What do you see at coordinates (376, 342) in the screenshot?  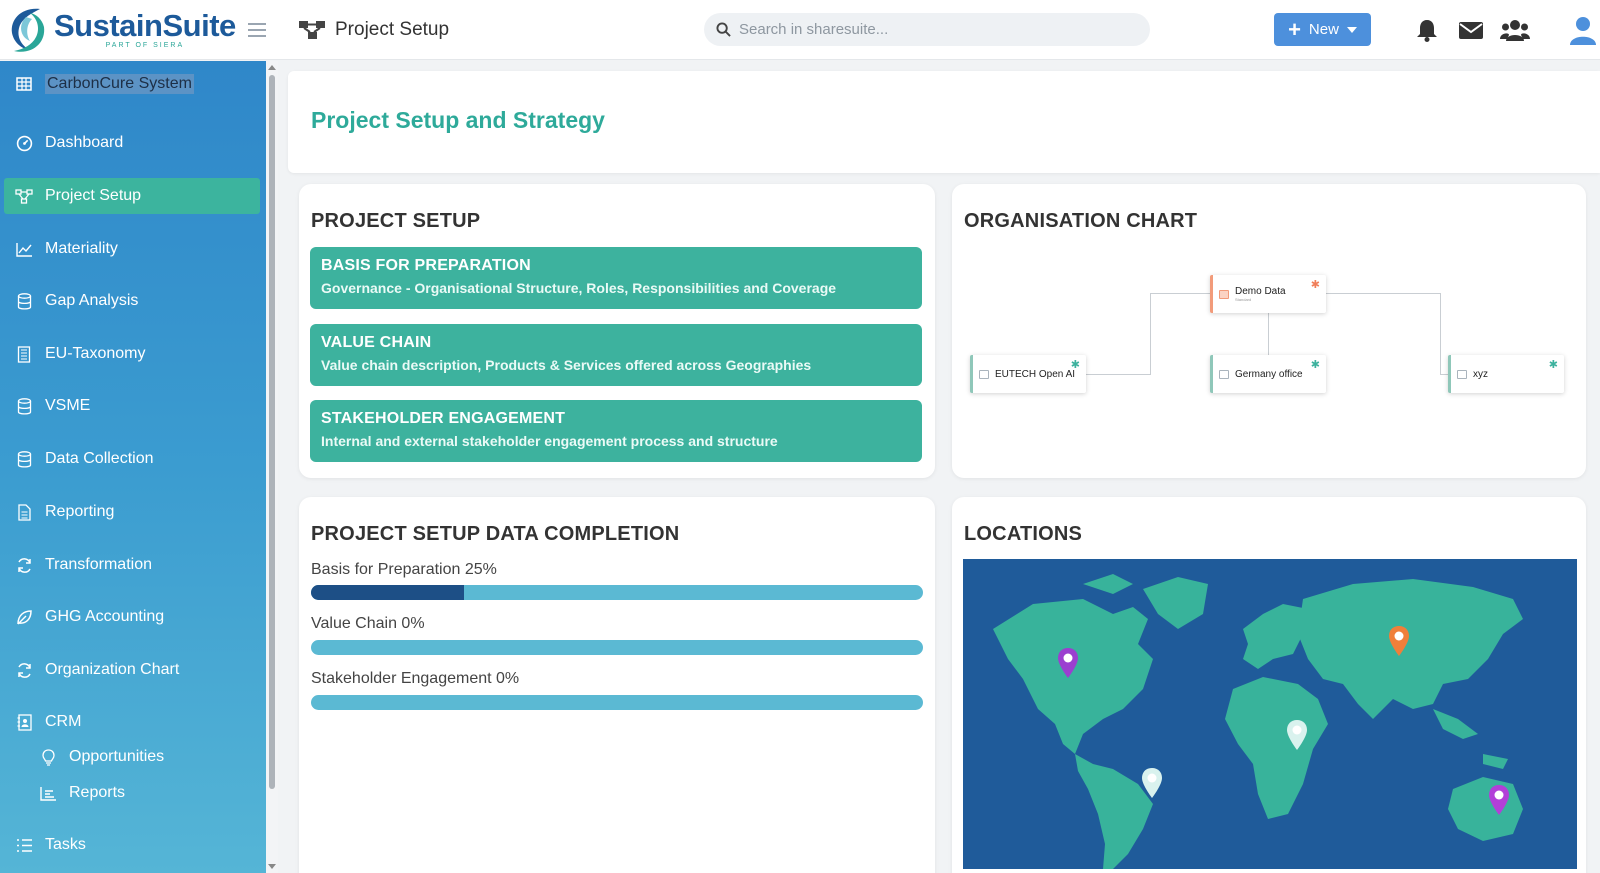 I see `tile-title: VALUE CHAIN` at bounding box center [376, 342].